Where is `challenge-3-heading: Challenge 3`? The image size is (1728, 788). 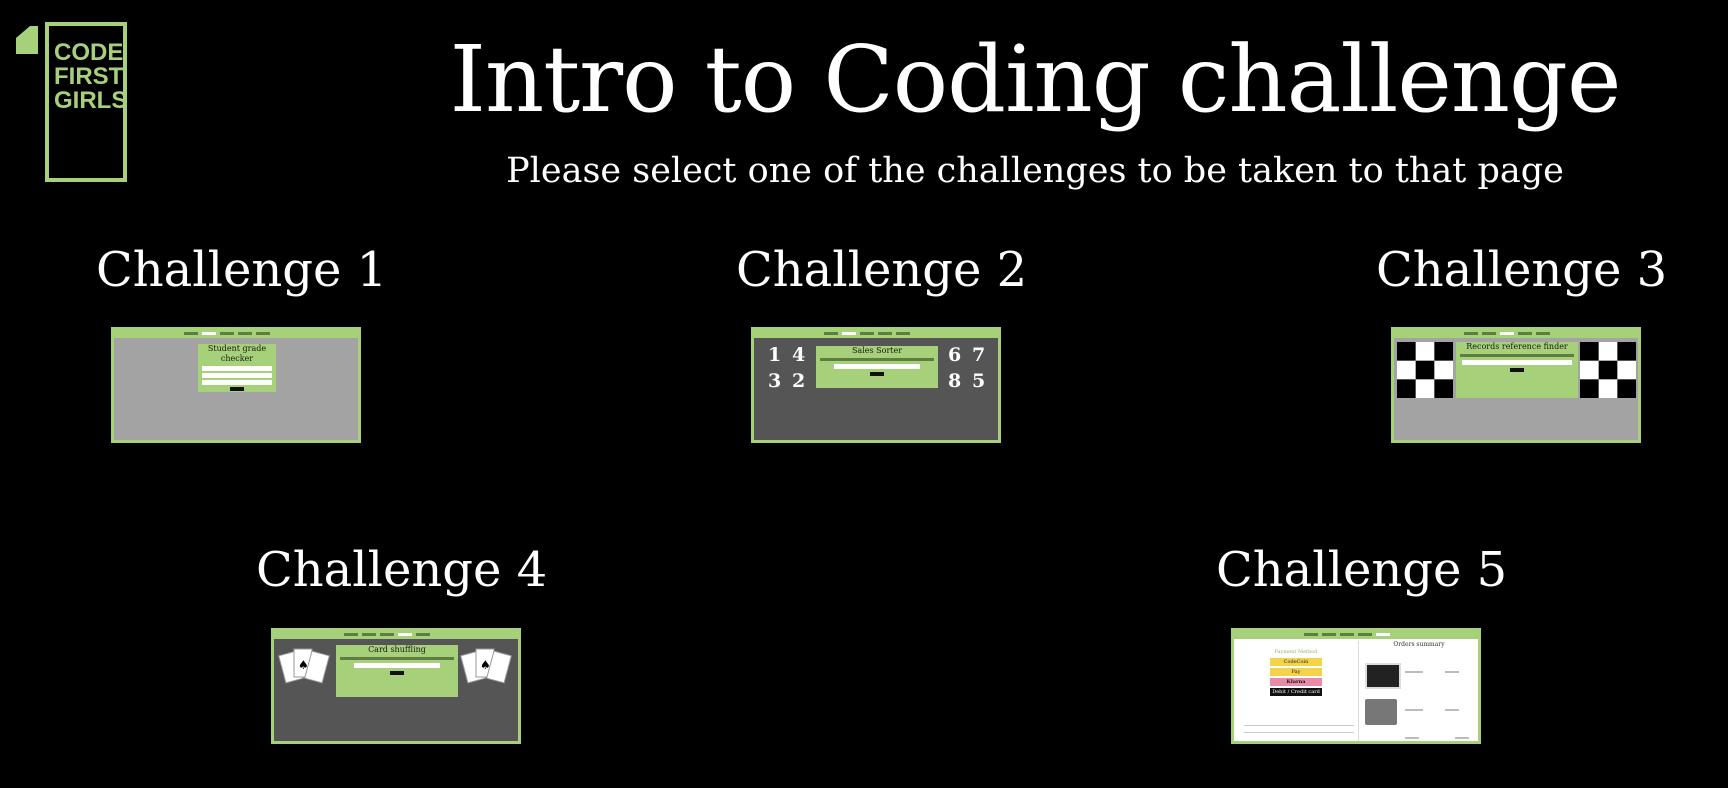 challenge-3-heading: Challenge 3 is located at coordinates (1522, 270).